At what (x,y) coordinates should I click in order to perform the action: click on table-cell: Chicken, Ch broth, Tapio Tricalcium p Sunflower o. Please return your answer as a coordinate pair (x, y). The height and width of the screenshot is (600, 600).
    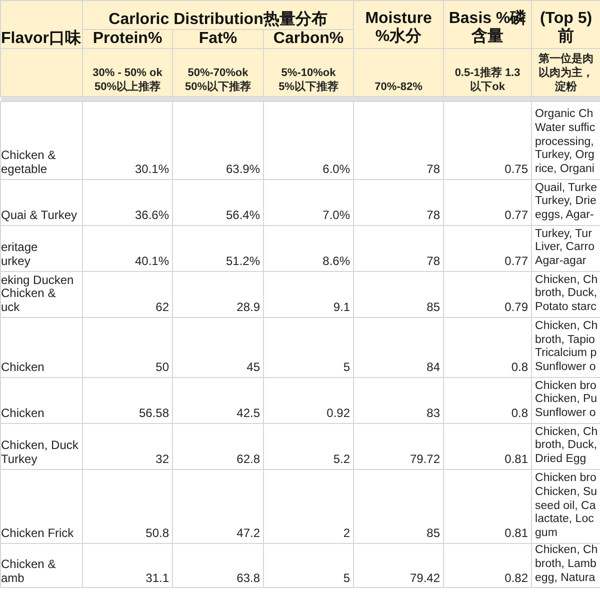
    Looking at the image, I should click on (566, 348).